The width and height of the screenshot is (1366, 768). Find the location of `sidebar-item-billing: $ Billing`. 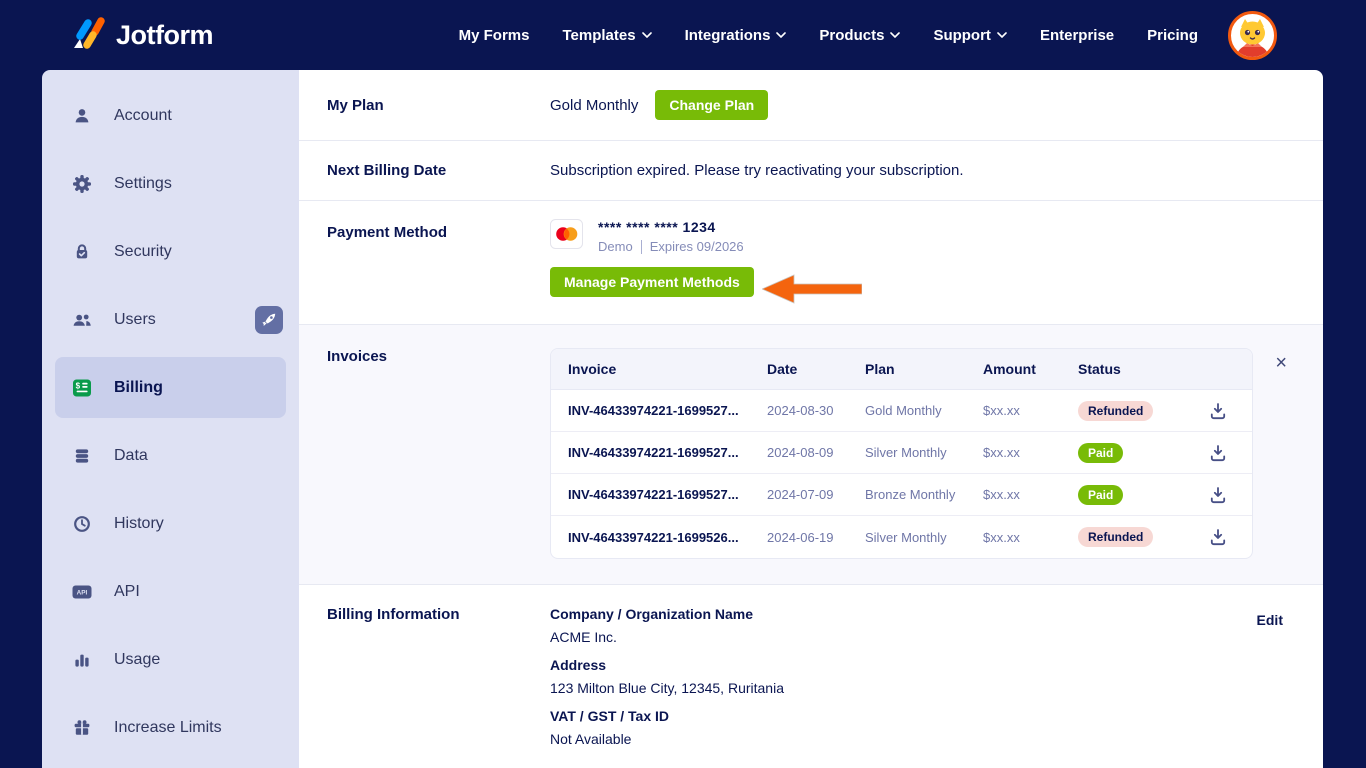

sidebar-item-billing: $ Billing is located at coordinates (170, 387).